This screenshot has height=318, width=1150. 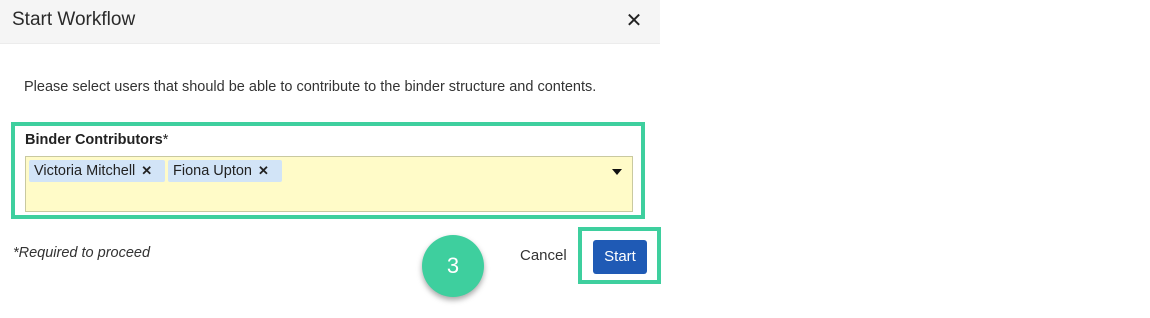 What do you see at coordinates (212, 171) in the screenshot?
I see `chip-label: Fiona Upton` at bounding box center [212, 171].